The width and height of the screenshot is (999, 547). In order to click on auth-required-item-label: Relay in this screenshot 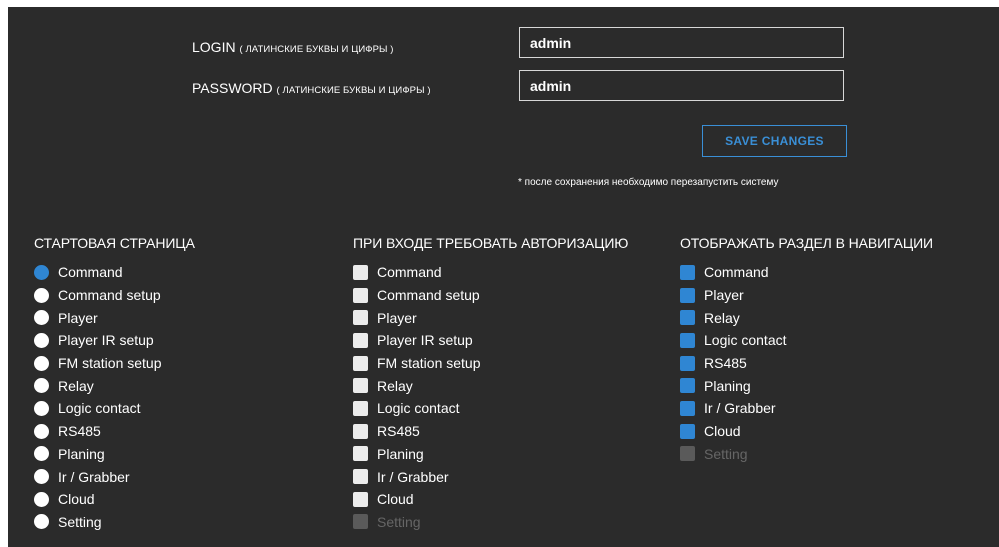, I will do `click(395, 385)`.